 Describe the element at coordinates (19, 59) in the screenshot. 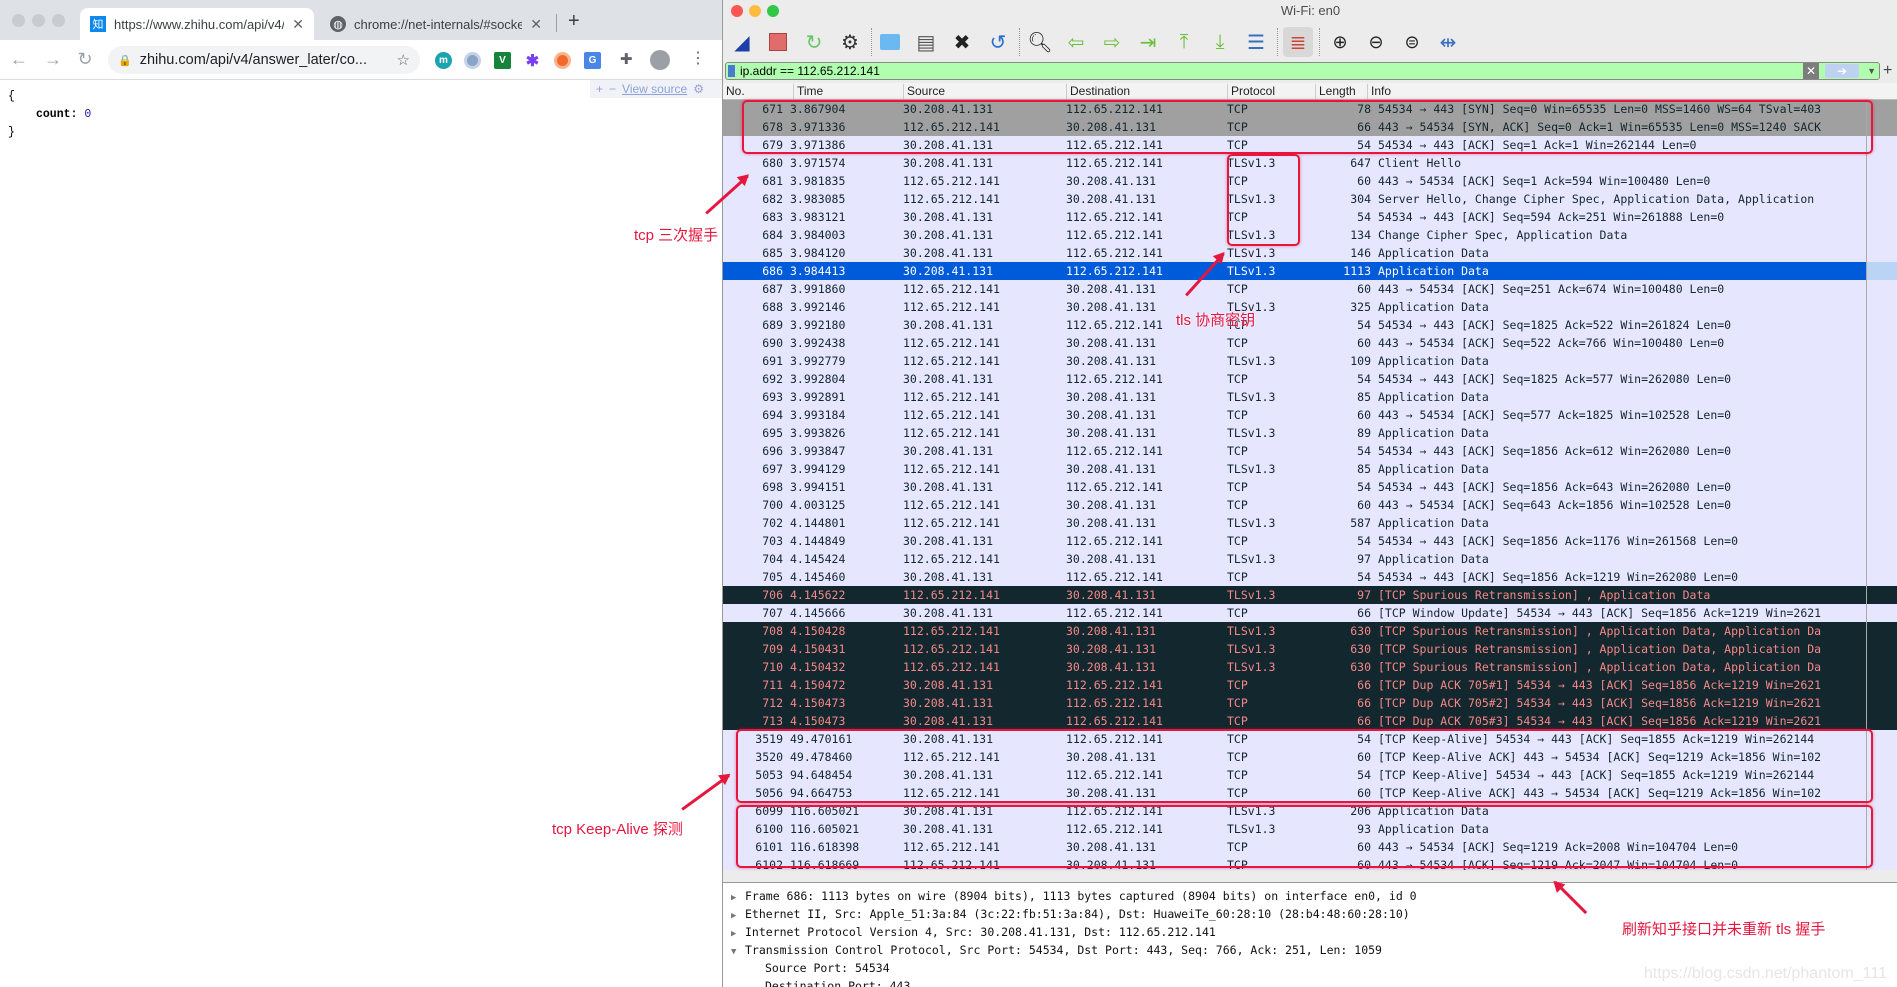

I see `back-button: ←` at that location.